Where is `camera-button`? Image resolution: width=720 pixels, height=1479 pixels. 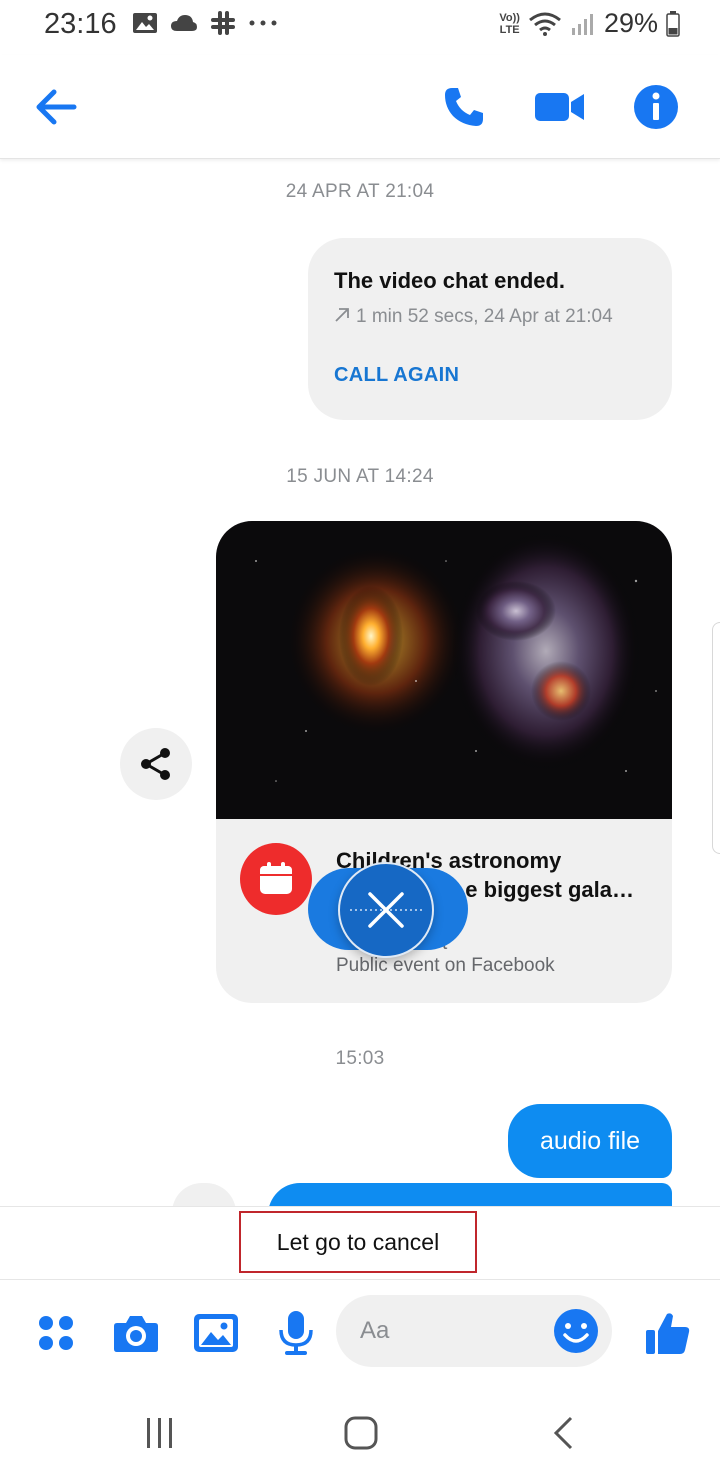
camera-button is located at coordinates (136, 1333).